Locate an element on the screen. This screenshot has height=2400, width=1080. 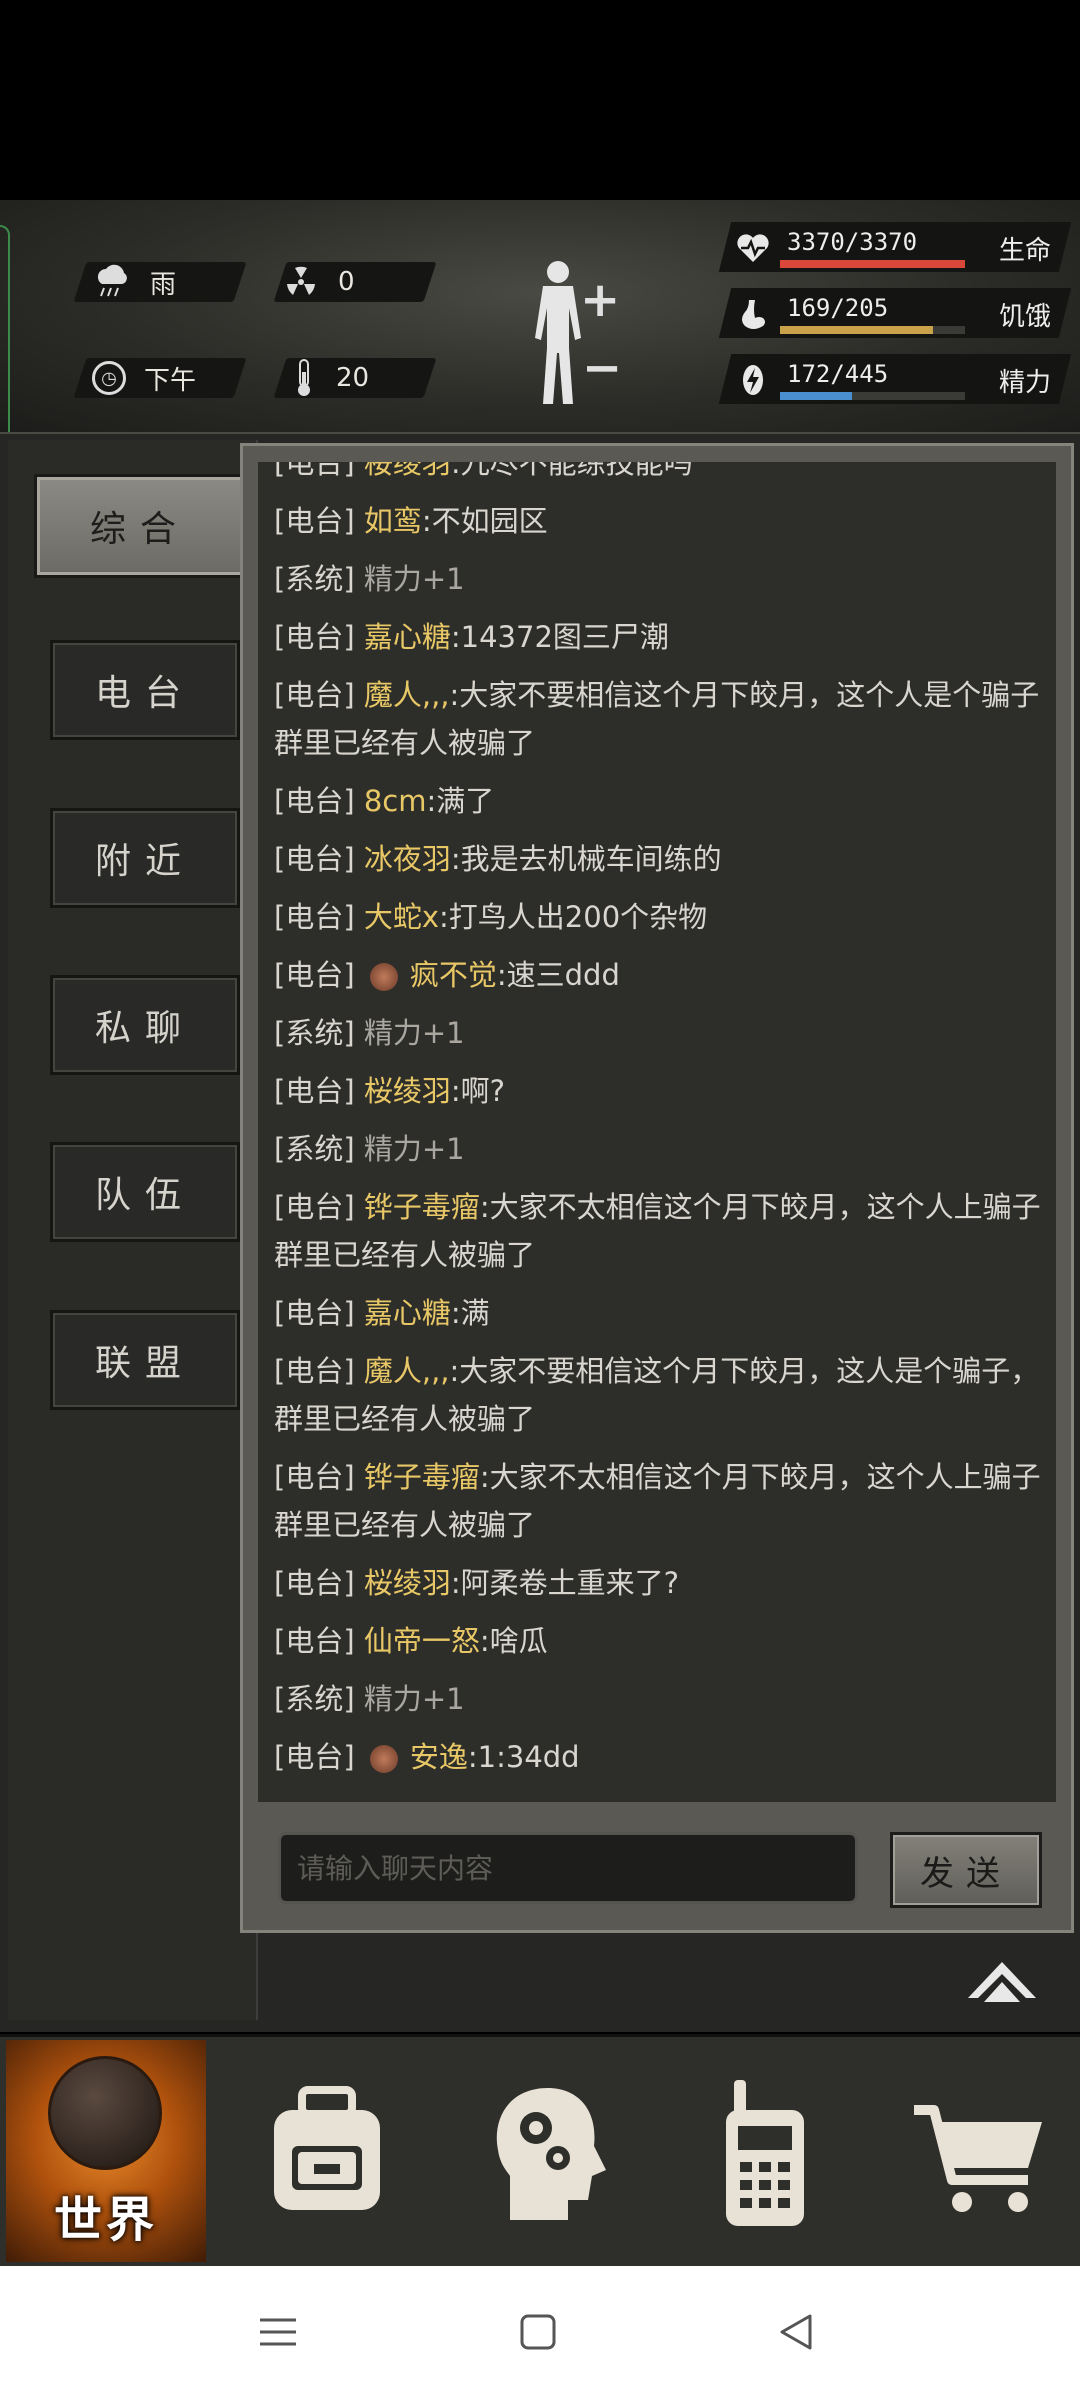
energy-value: 172/445 is located at coordinates (838, 374).